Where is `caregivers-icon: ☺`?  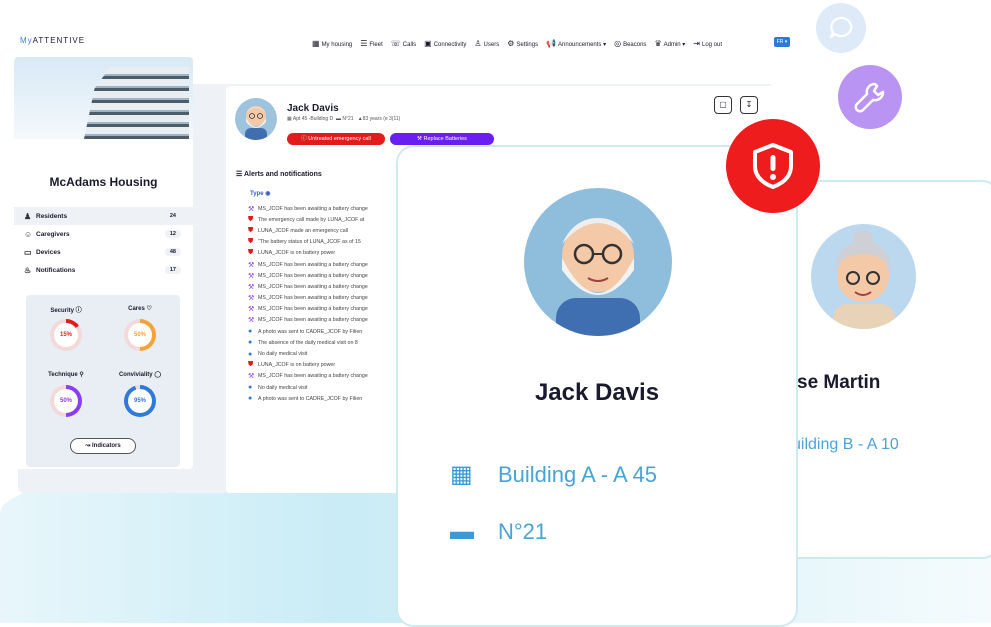 caregivers-icon: ☺ is located at coordinates (28, 234).